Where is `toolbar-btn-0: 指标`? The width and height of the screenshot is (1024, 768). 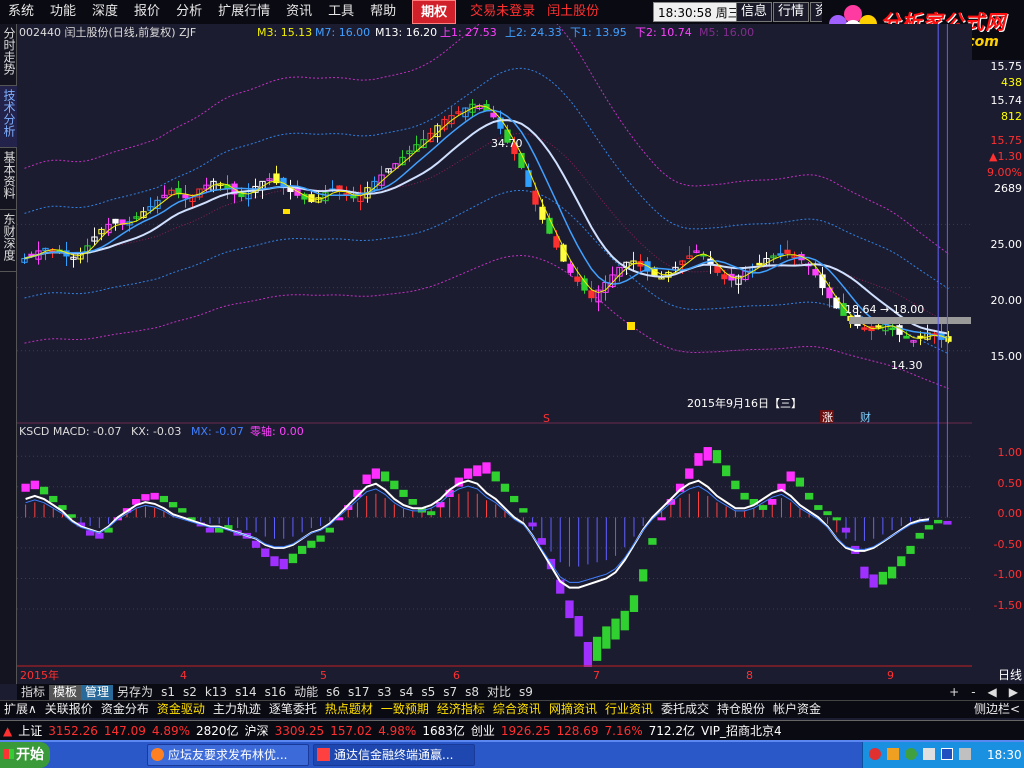 toolbar-btn-0: 指标 is located at coordinates (33, 692).